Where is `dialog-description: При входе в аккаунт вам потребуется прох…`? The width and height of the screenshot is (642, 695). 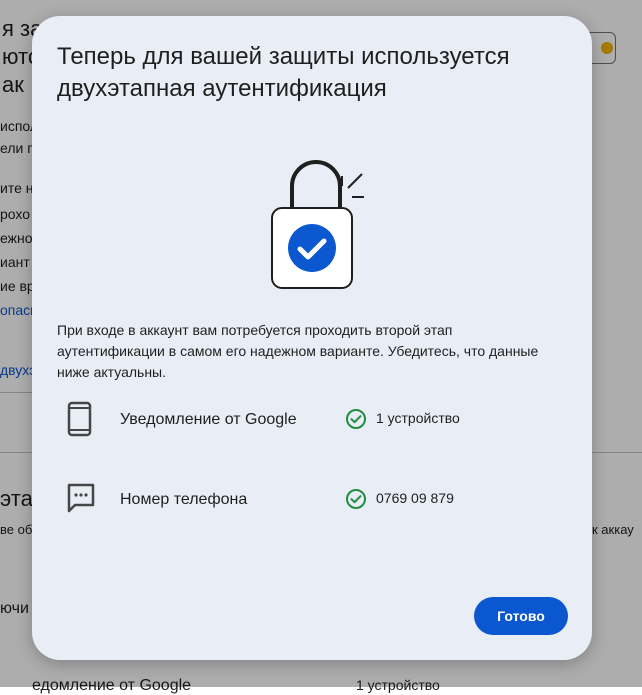
dialog-description: При входе в аккаунт вам потребуется прох… is located at coordinates (298, 351).